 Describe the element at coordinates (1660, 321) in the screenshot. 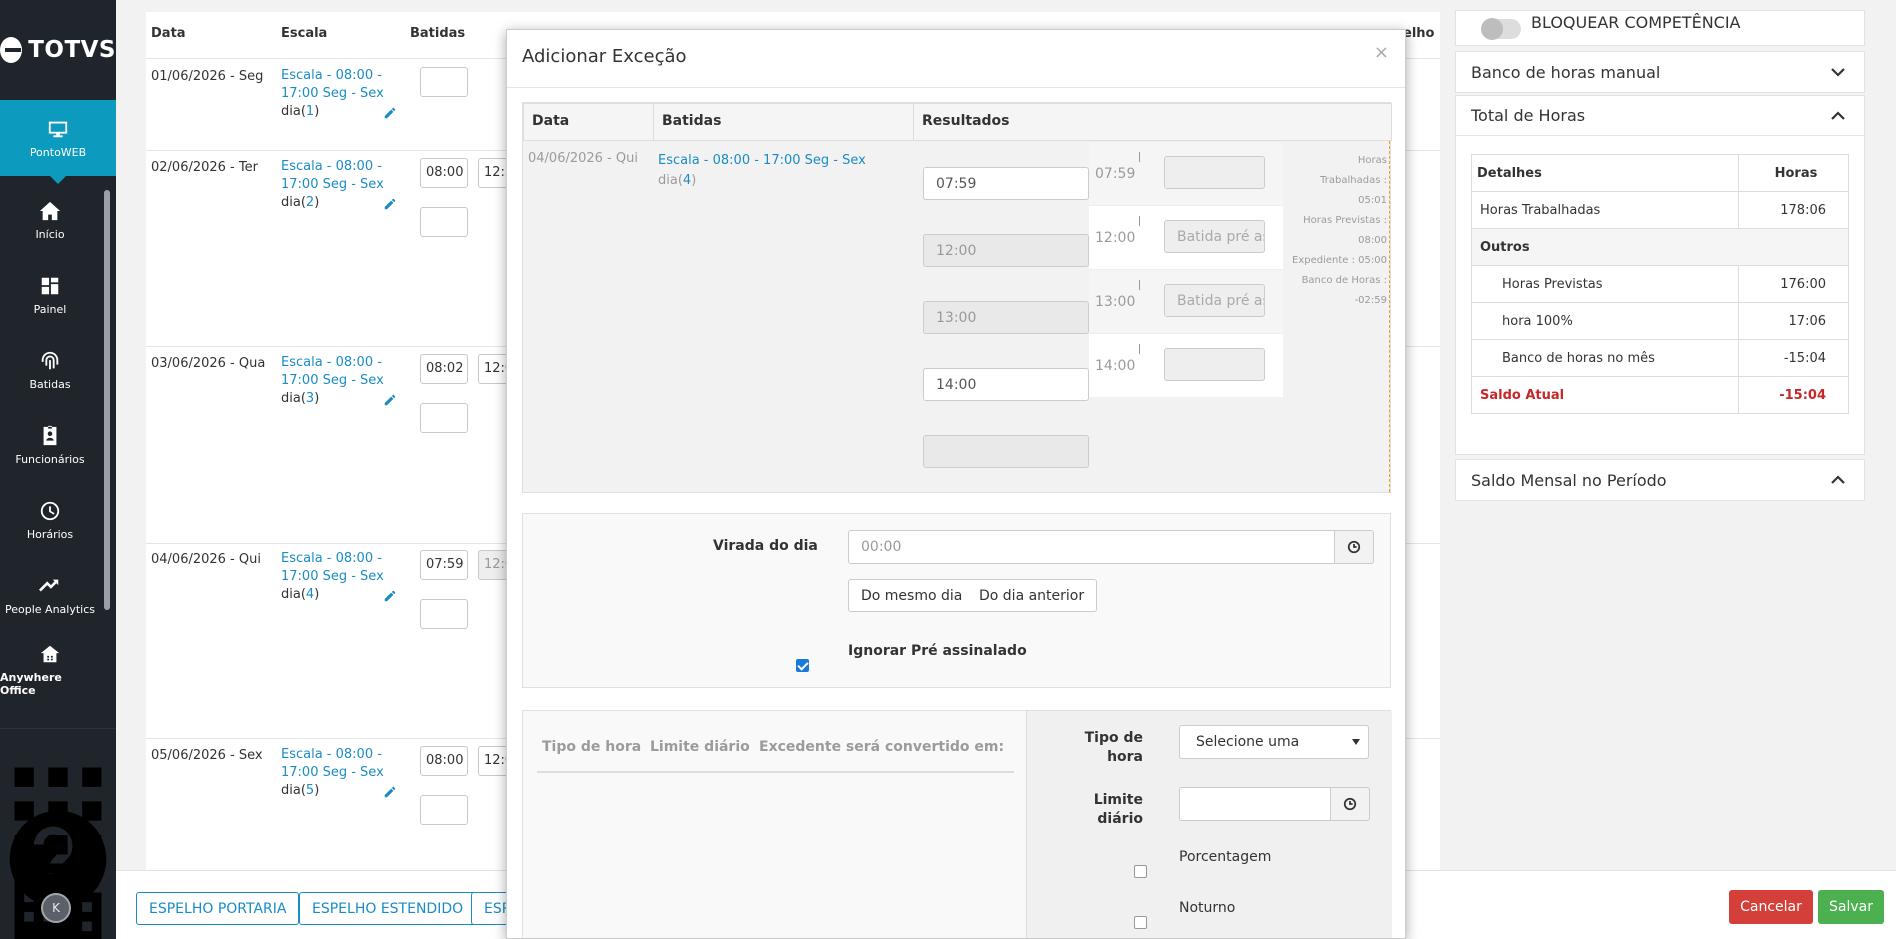

I see `table-row: hora 100% 17:06` at that location.